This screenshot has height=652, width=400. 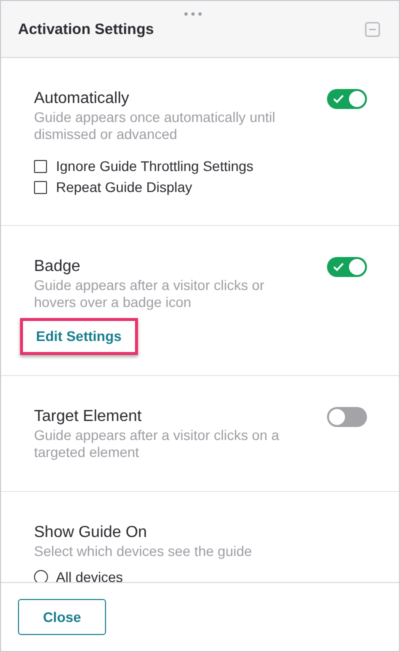 I want to click on section-description: Guide appears after a visitor clicks on a targeted element, so click(x=157, y=444).